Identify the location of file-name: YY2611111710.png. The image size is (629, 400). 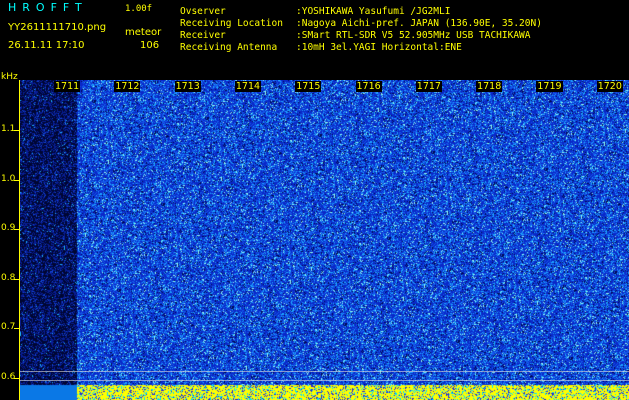
(57, 27).